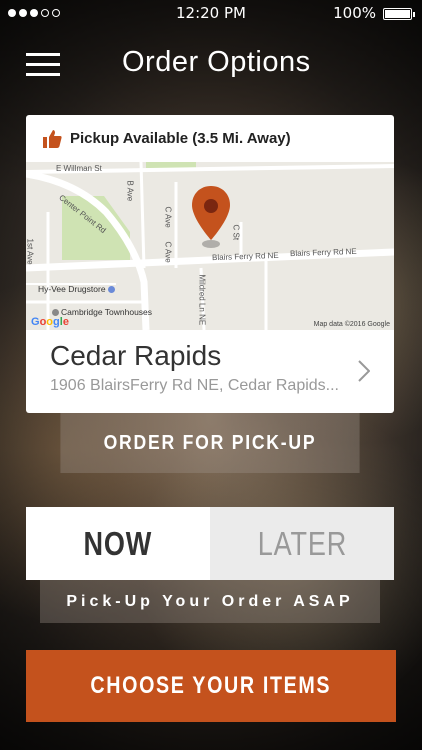  Describe the element at coordinates (118, 543) in the screenshot. I see `now-option: NOW` at that location.